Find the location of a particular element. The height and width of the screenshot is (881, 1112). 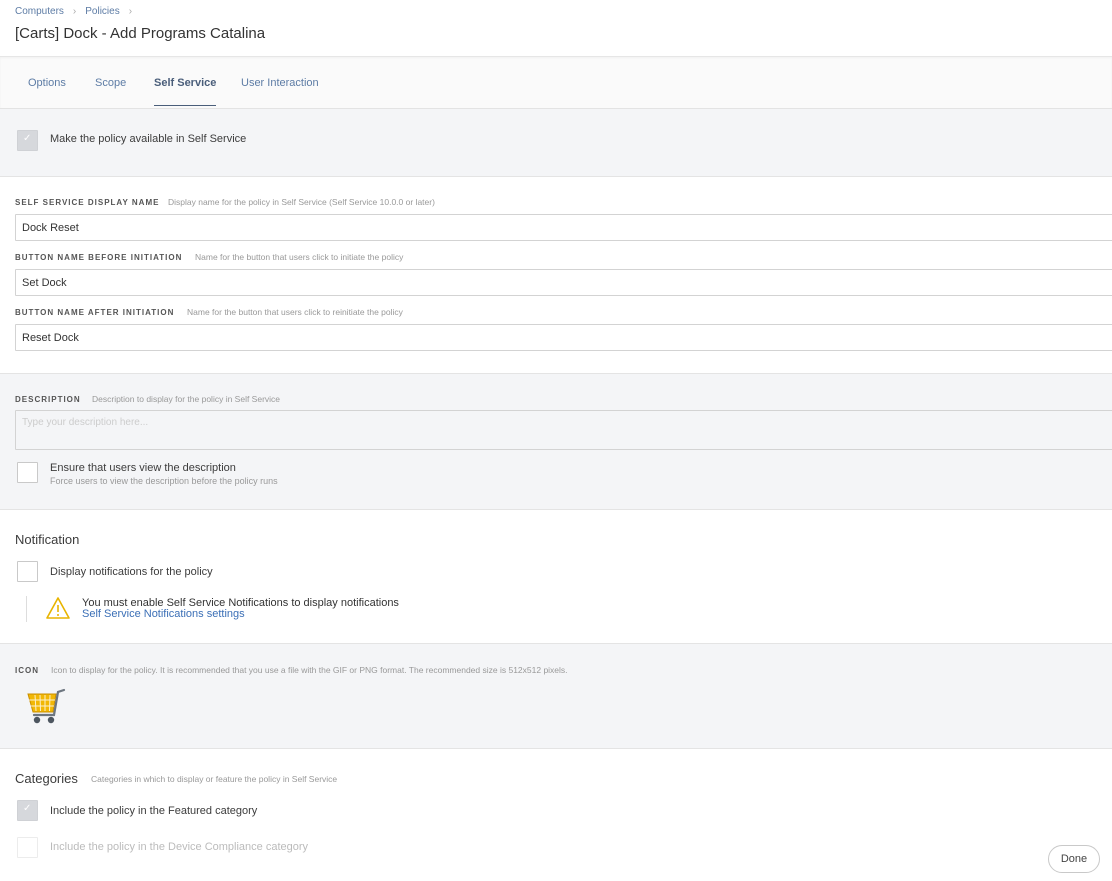

button-after-input: Reset Dock is located at coordinates (563, 337).